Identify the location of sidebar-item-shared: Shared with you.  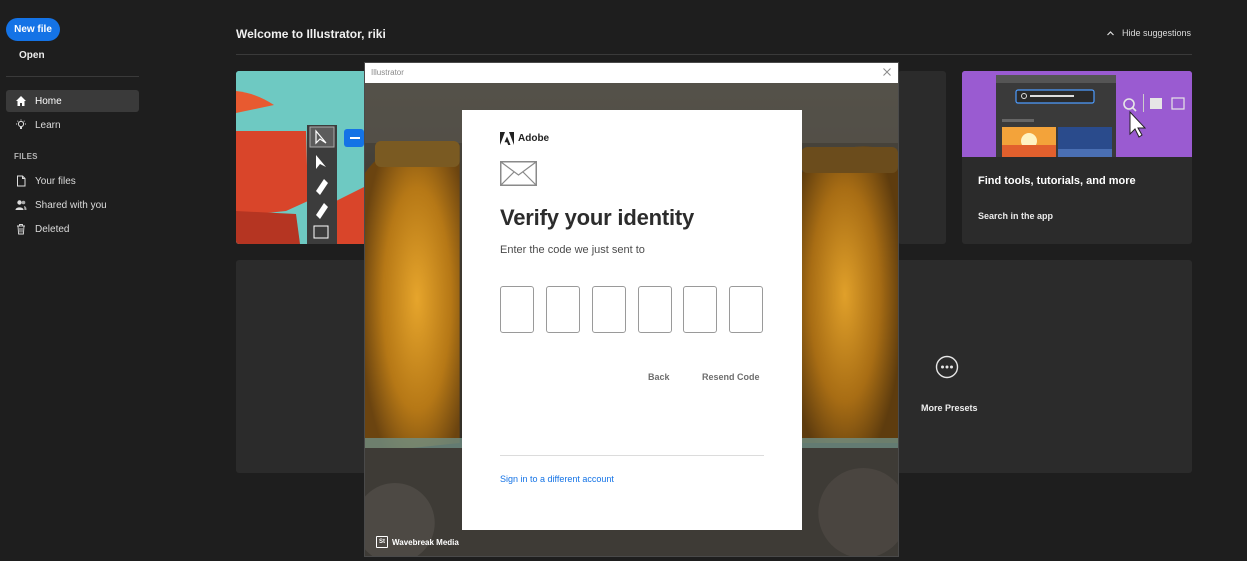
(72, 205).